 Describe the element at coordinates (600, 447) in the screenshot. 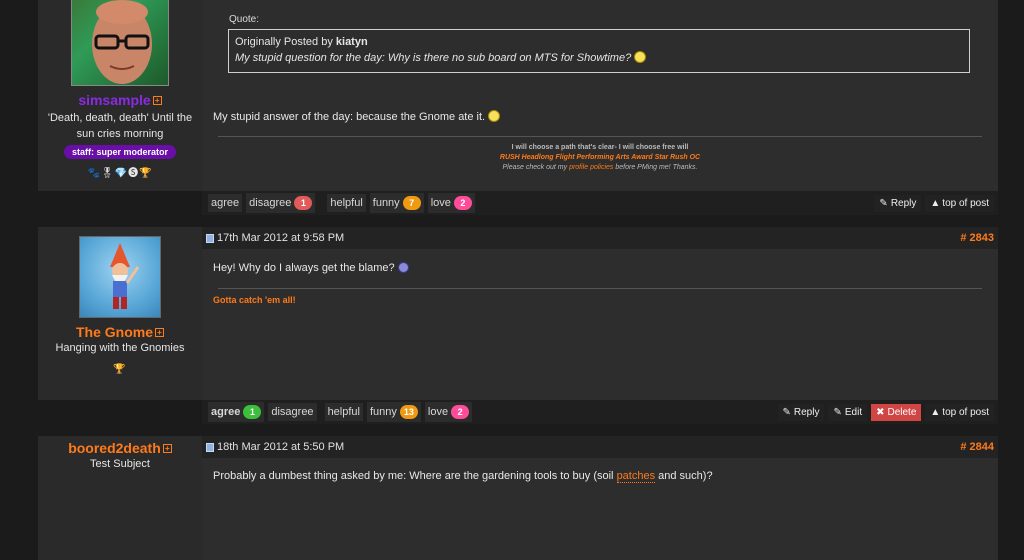

I see `post-header: 18th Mar 2012 at 5:50 PM # 2844` at that location.